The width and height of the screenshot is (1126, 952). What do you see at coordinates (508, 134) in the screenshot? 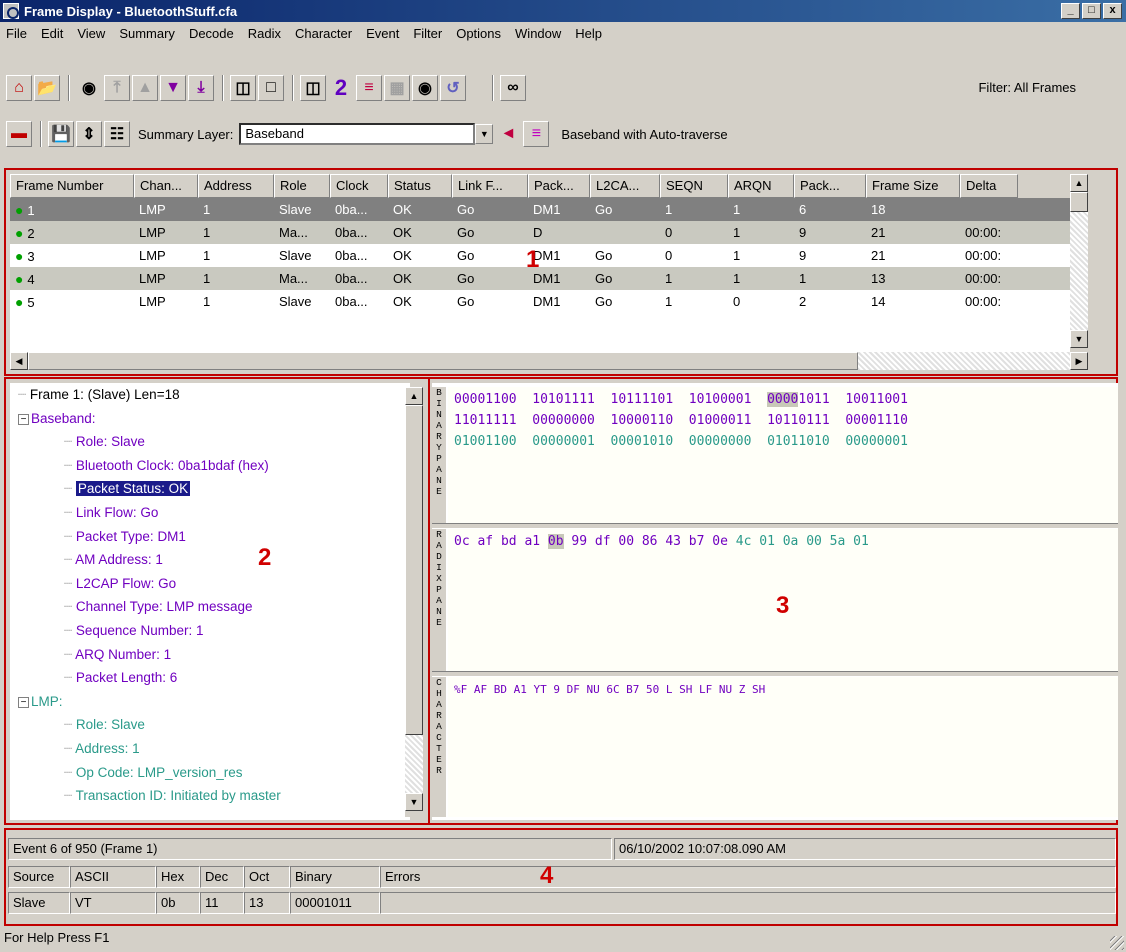
I see `traverse-back-icon: ◄` at bounding box center [508, 134].